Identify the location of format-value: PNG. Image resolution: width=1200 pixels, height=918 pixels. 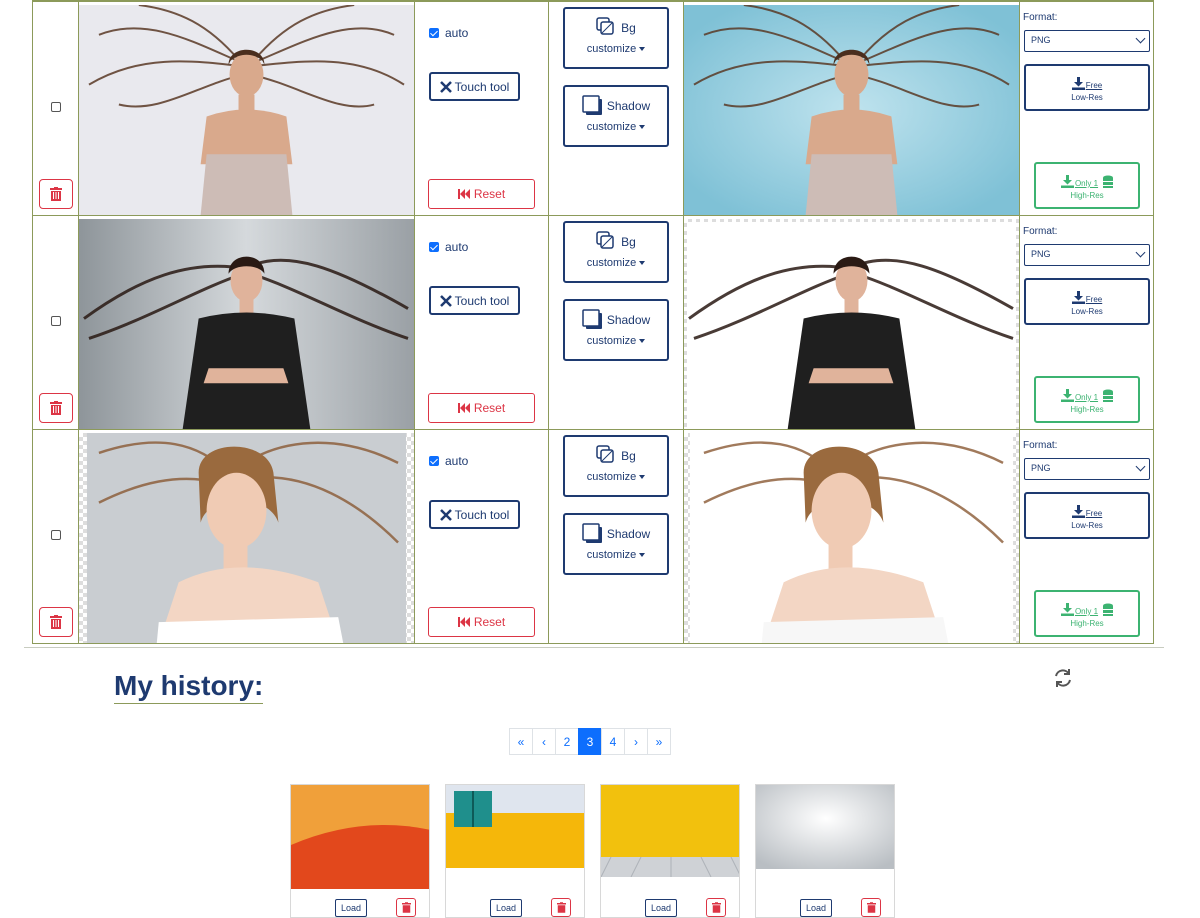
(1041, 40).